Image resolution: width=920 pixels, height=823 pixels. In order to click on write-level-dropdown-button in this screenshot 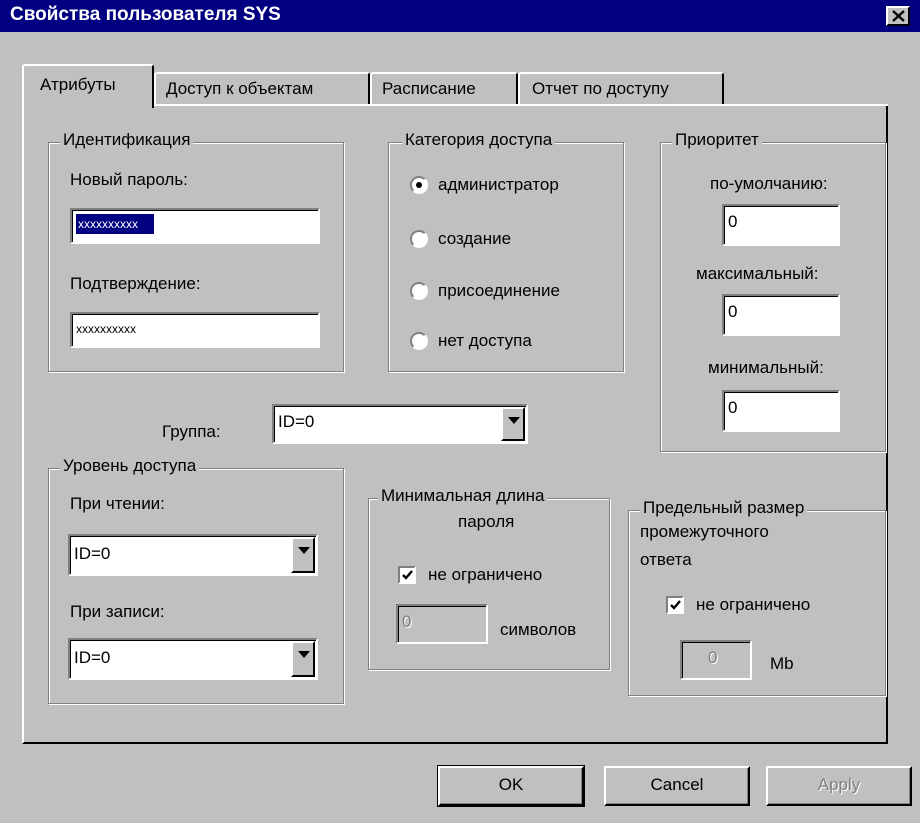, I will do `click(303, 659)`.